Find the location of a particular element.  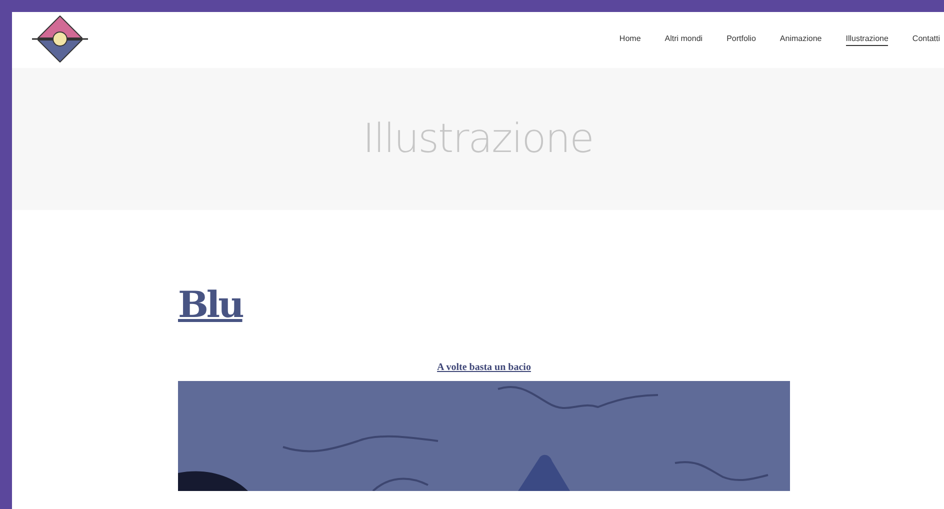

caption-link: A volte basta un bacio is located at coordinates (484, 367).